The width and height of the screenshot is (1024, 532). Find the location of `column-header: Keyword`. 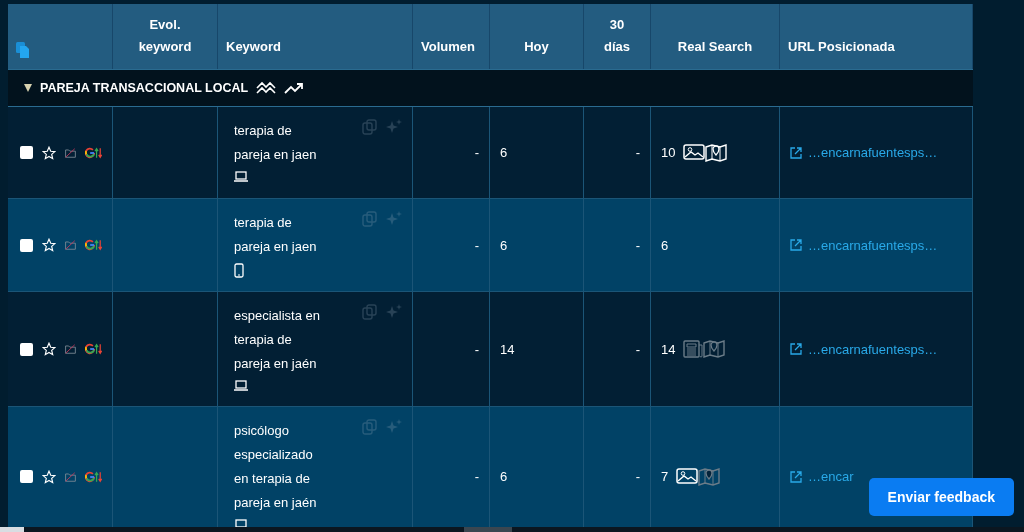

column-header: Keyword is located at coordinates (253, 47).